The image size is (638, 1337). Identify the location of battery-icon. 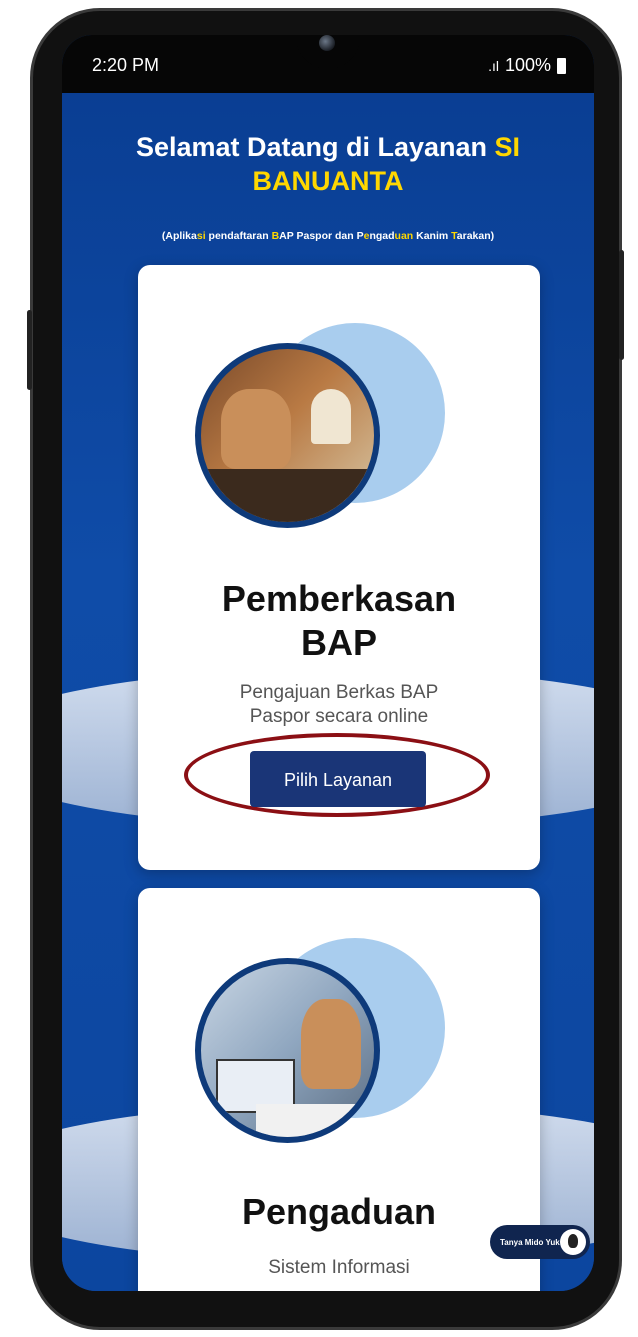
(561, 65).